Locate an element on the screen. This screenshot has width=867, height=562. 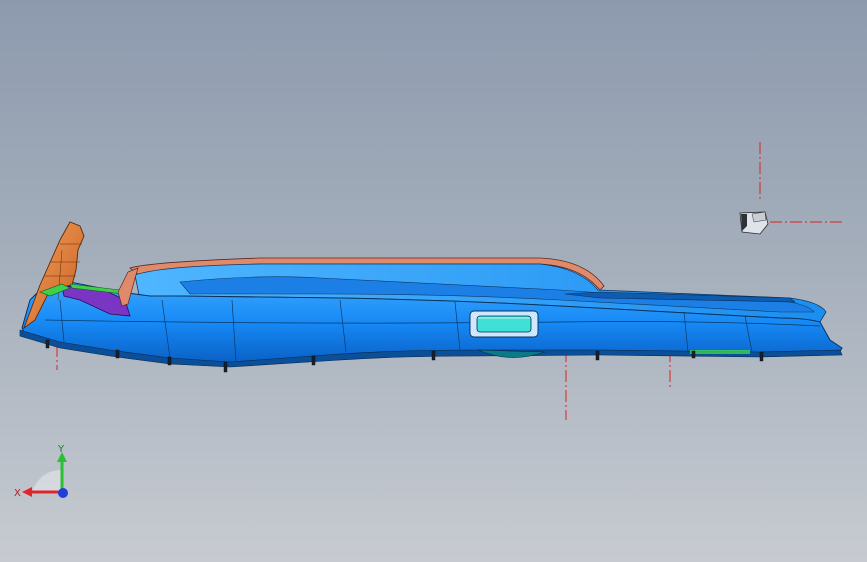
orientation-triad: Y X is located at coordinates (45, 475).